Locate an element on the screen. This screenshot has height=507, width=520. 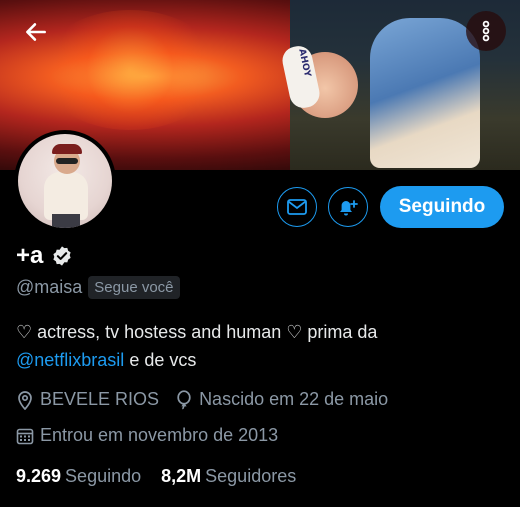
arrow-left-icon is located at coordinates (36, 32).